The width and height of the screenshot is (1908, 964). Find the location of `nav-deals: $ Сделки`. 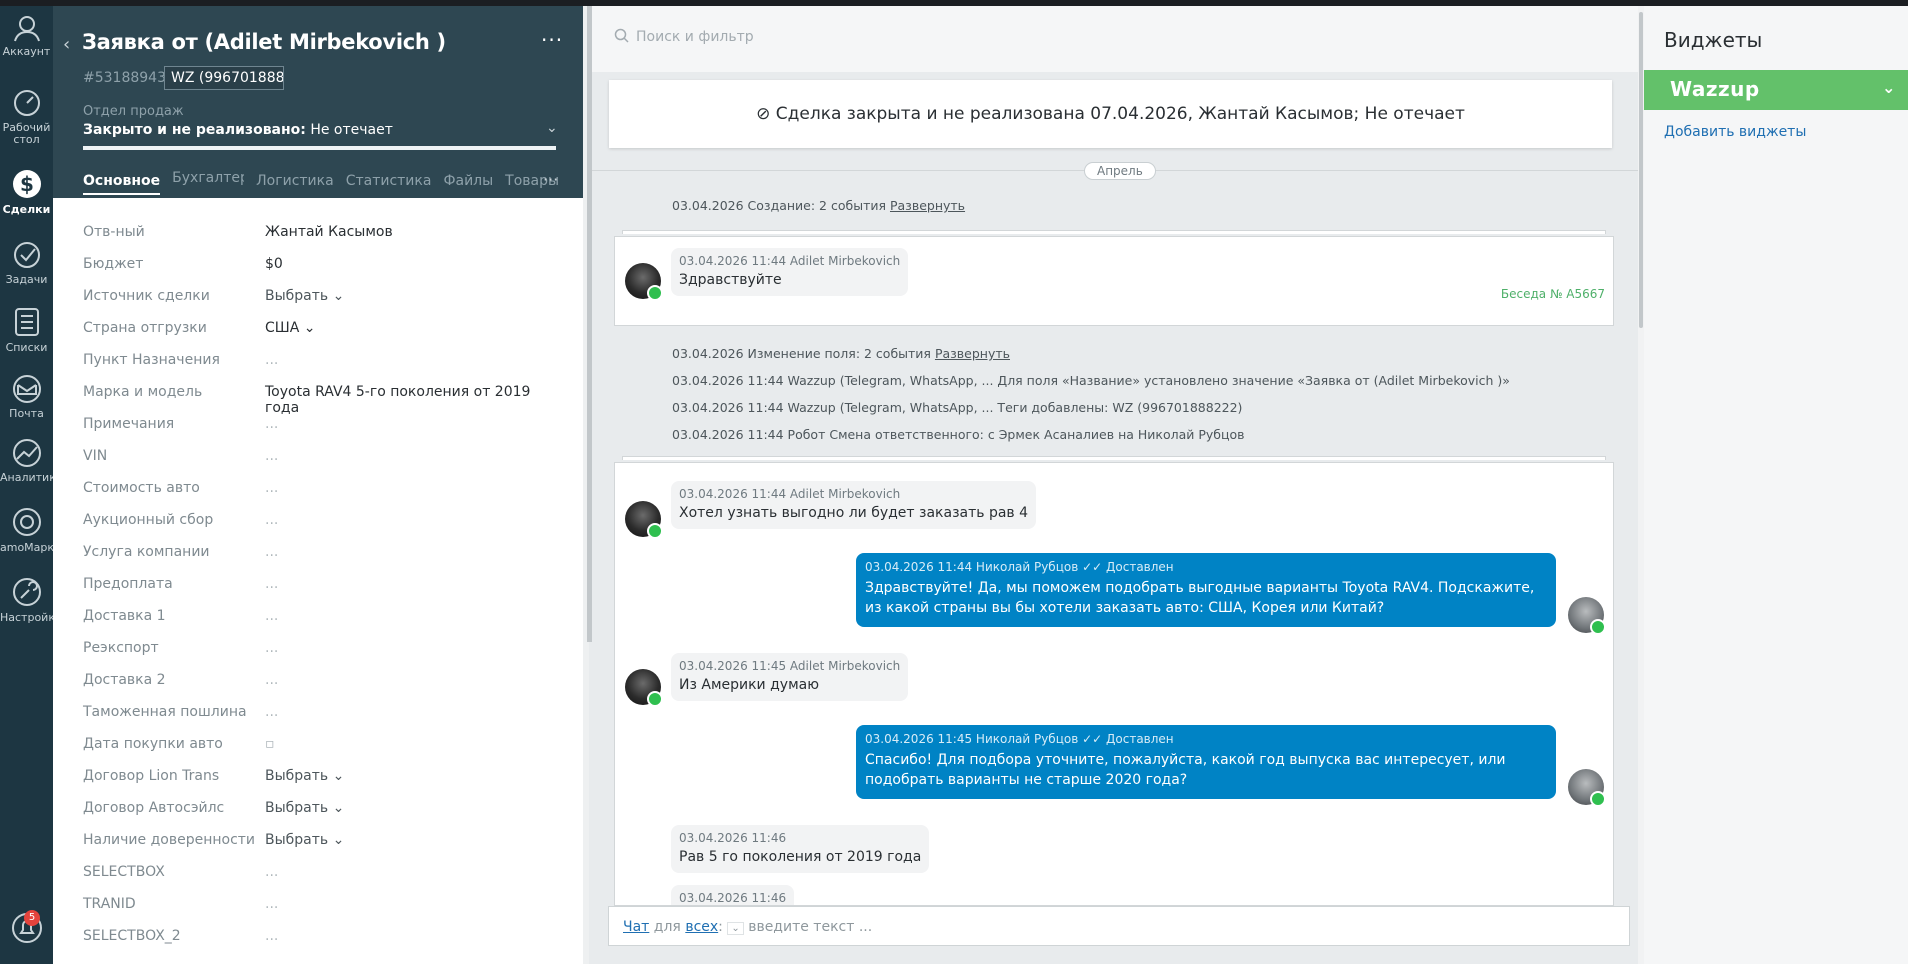

nav-deals: $ Сделки is located at coordinates (26, 192).